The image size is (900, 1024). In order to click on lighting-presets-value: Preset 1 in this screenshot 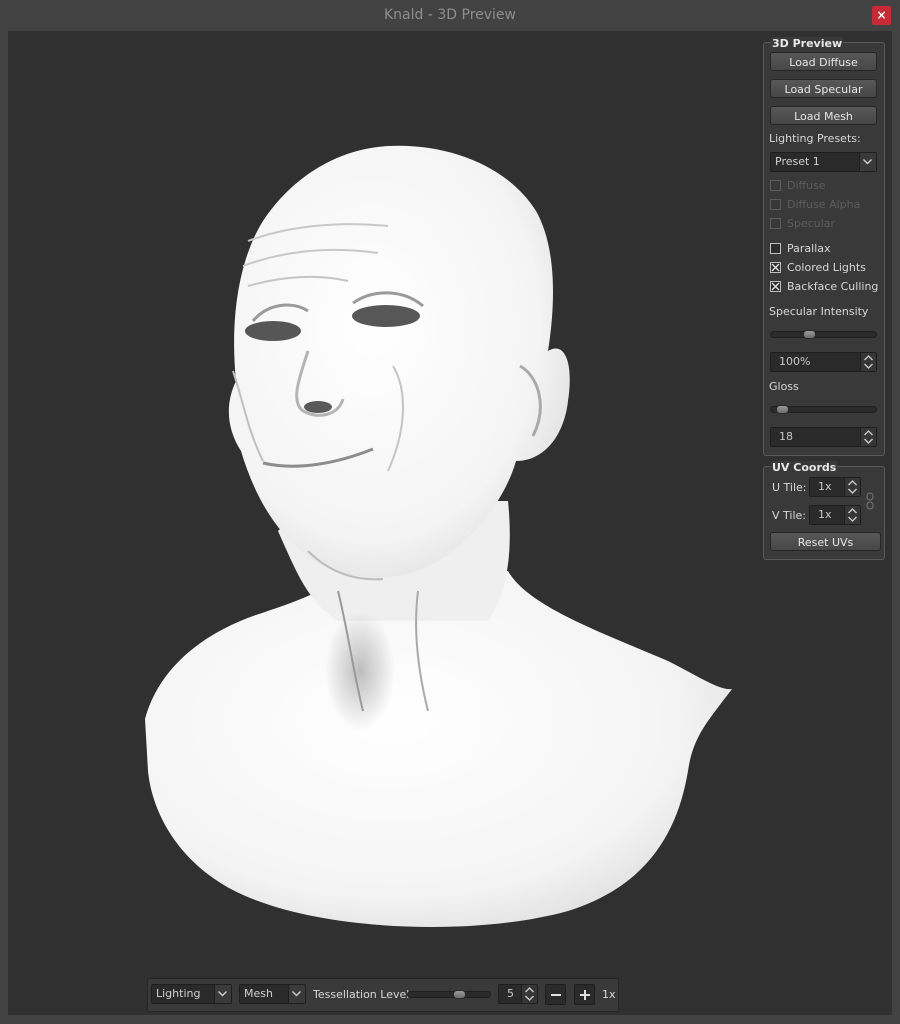, I will do `click(797, 161)`.